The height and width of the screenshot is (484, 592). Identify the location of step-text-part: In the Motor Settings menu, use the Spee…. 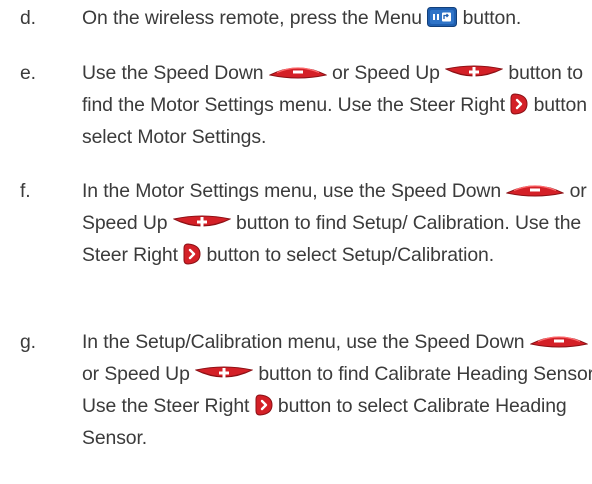
(294, 191).